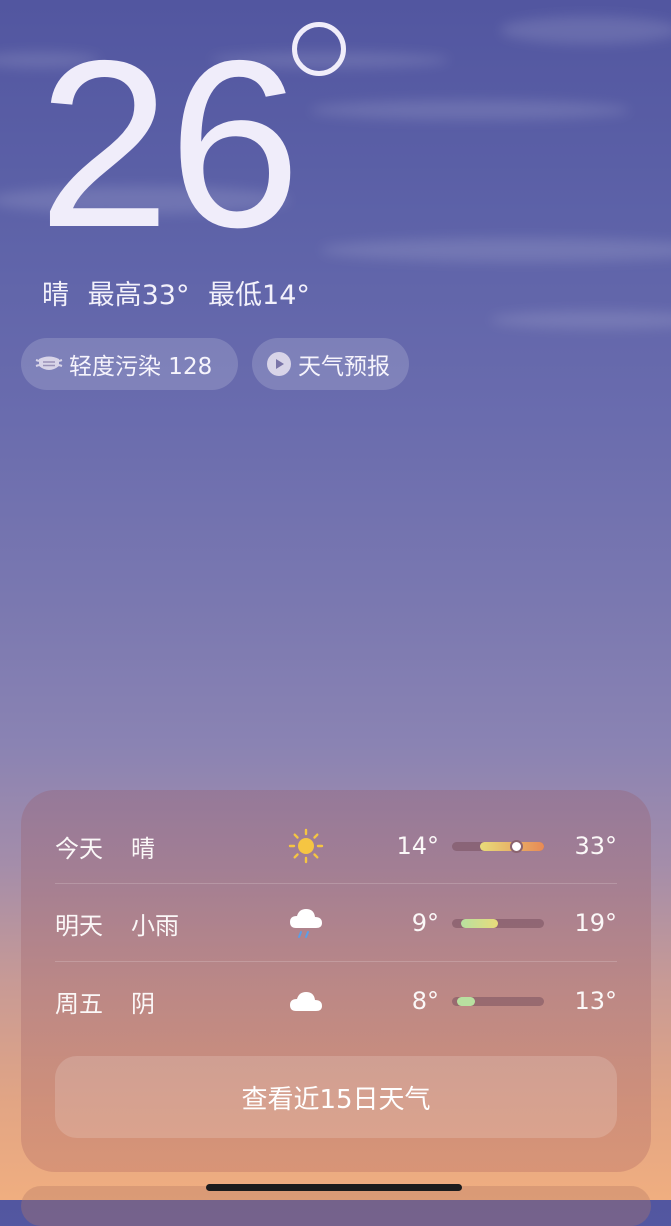 Image resolution: width=671 pixels, height=1226 pixels. I want to click on today-high: 最高33°, so click(138, 295).